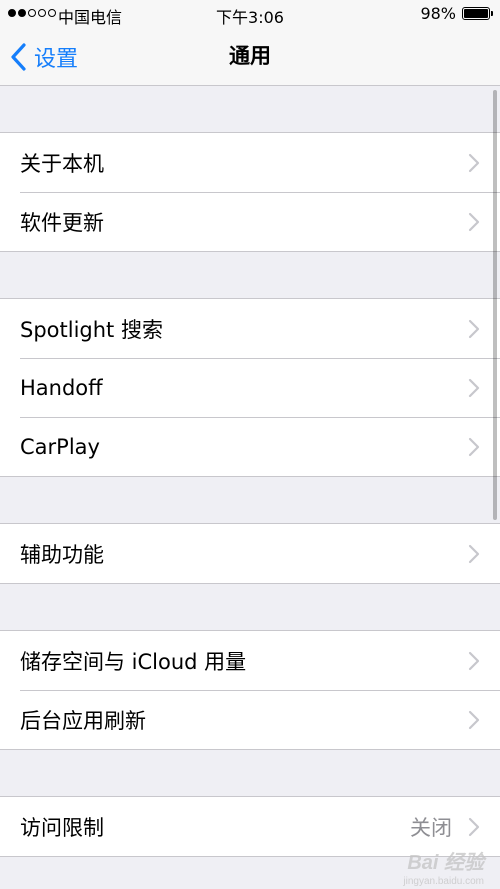 This screenshot has width=500, height=889. What do you see at coordinates (492, 13) in the screenshot?
I see `battery-tip` at bounding box center [492, 13].